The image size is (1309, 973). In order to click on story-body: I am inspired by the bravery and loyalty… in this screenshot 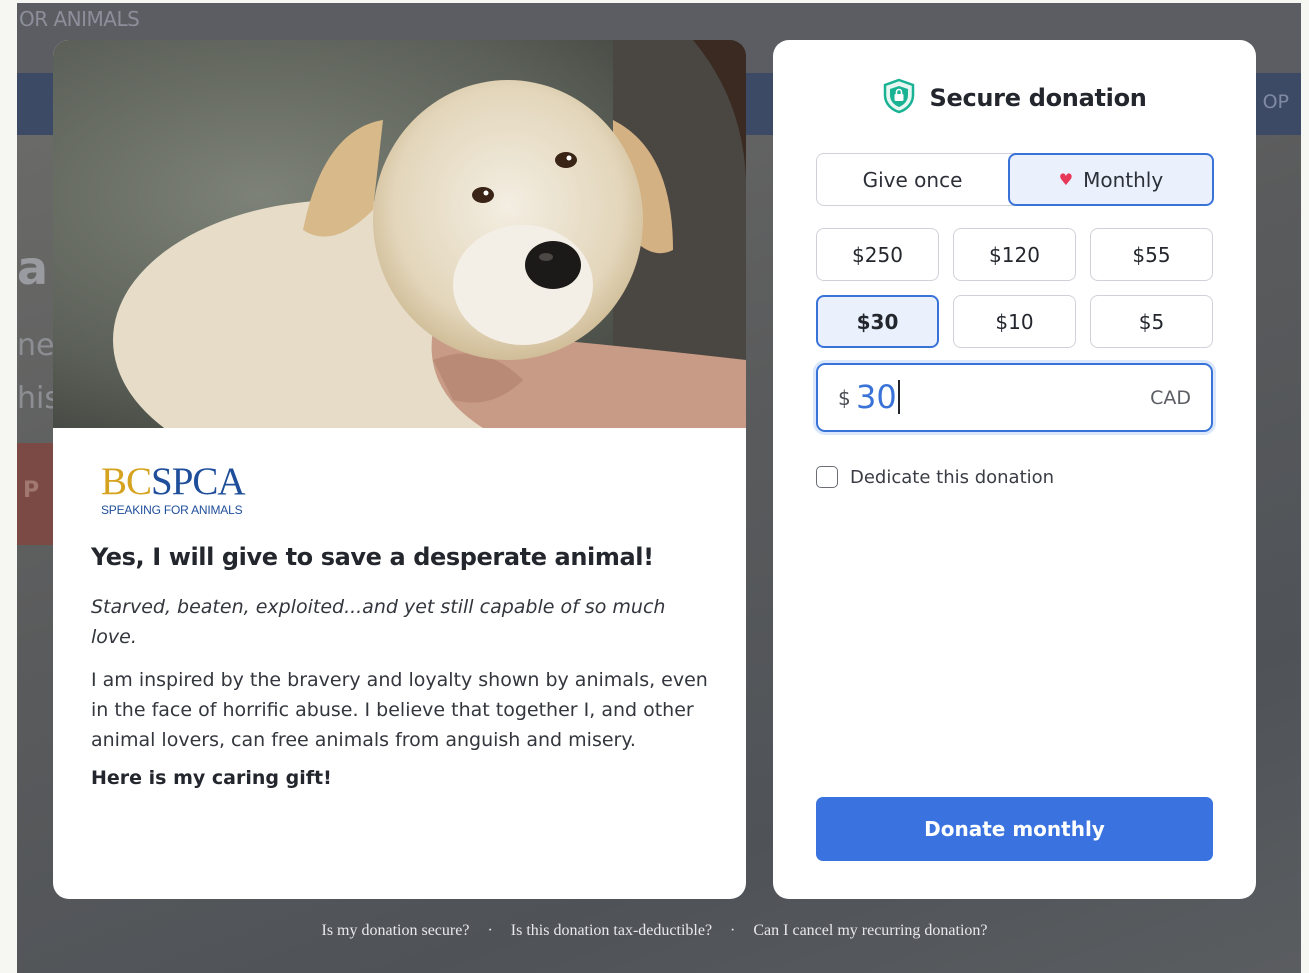, I will do `click(399, 710)`.